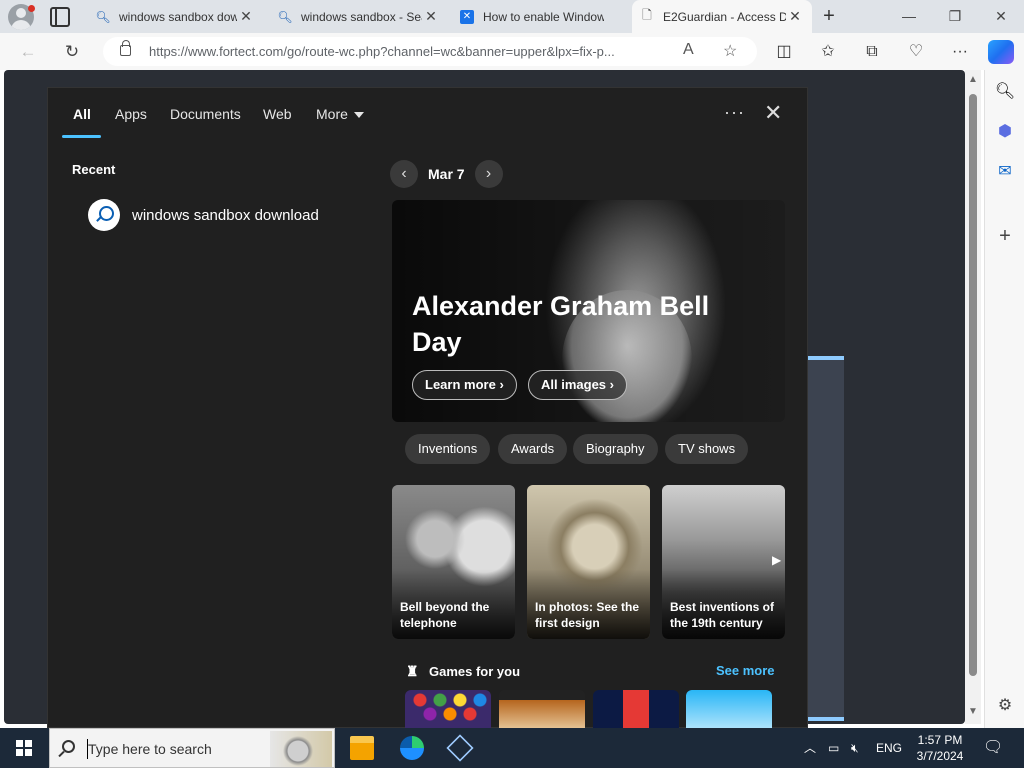 The height and width of the screenshot is (768, 1024). I want to click on collections-icon: ⧉, so click(872, 52).